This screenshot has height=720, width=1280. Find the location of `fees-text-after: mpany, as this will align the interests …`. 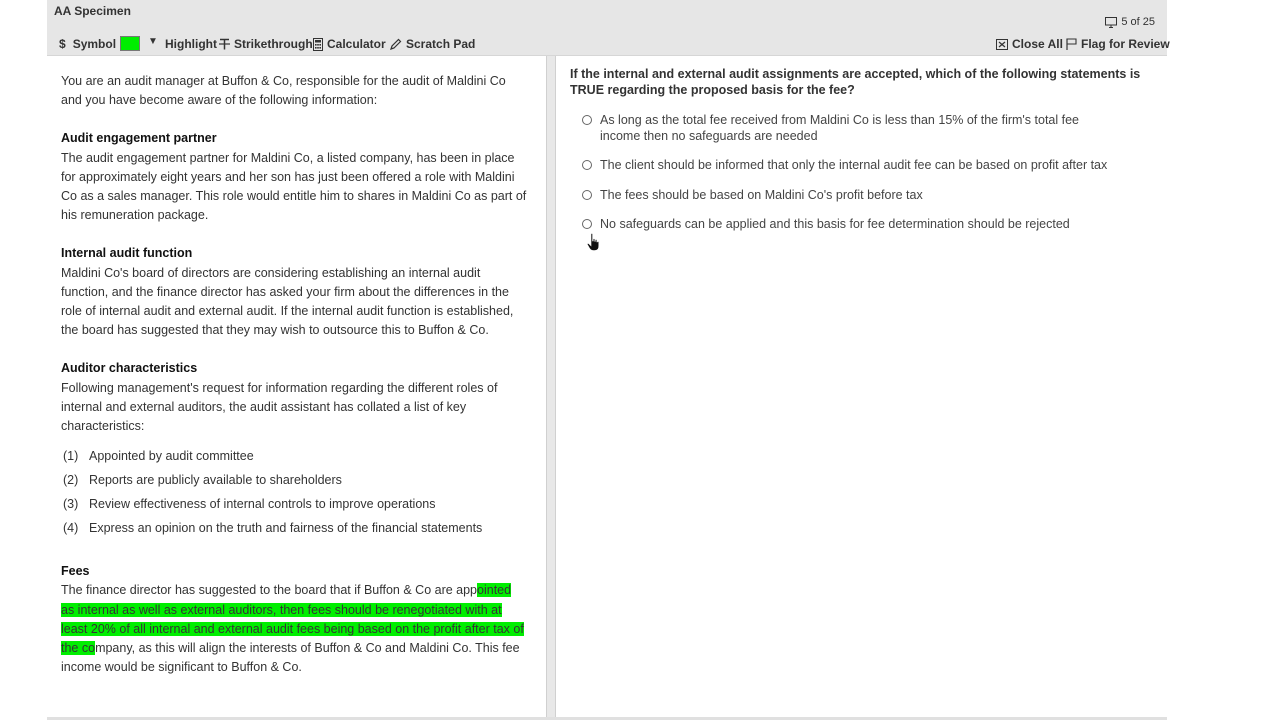

fees-text-after: mpany, as this will align the interests … is located at coordinates (290, 658).